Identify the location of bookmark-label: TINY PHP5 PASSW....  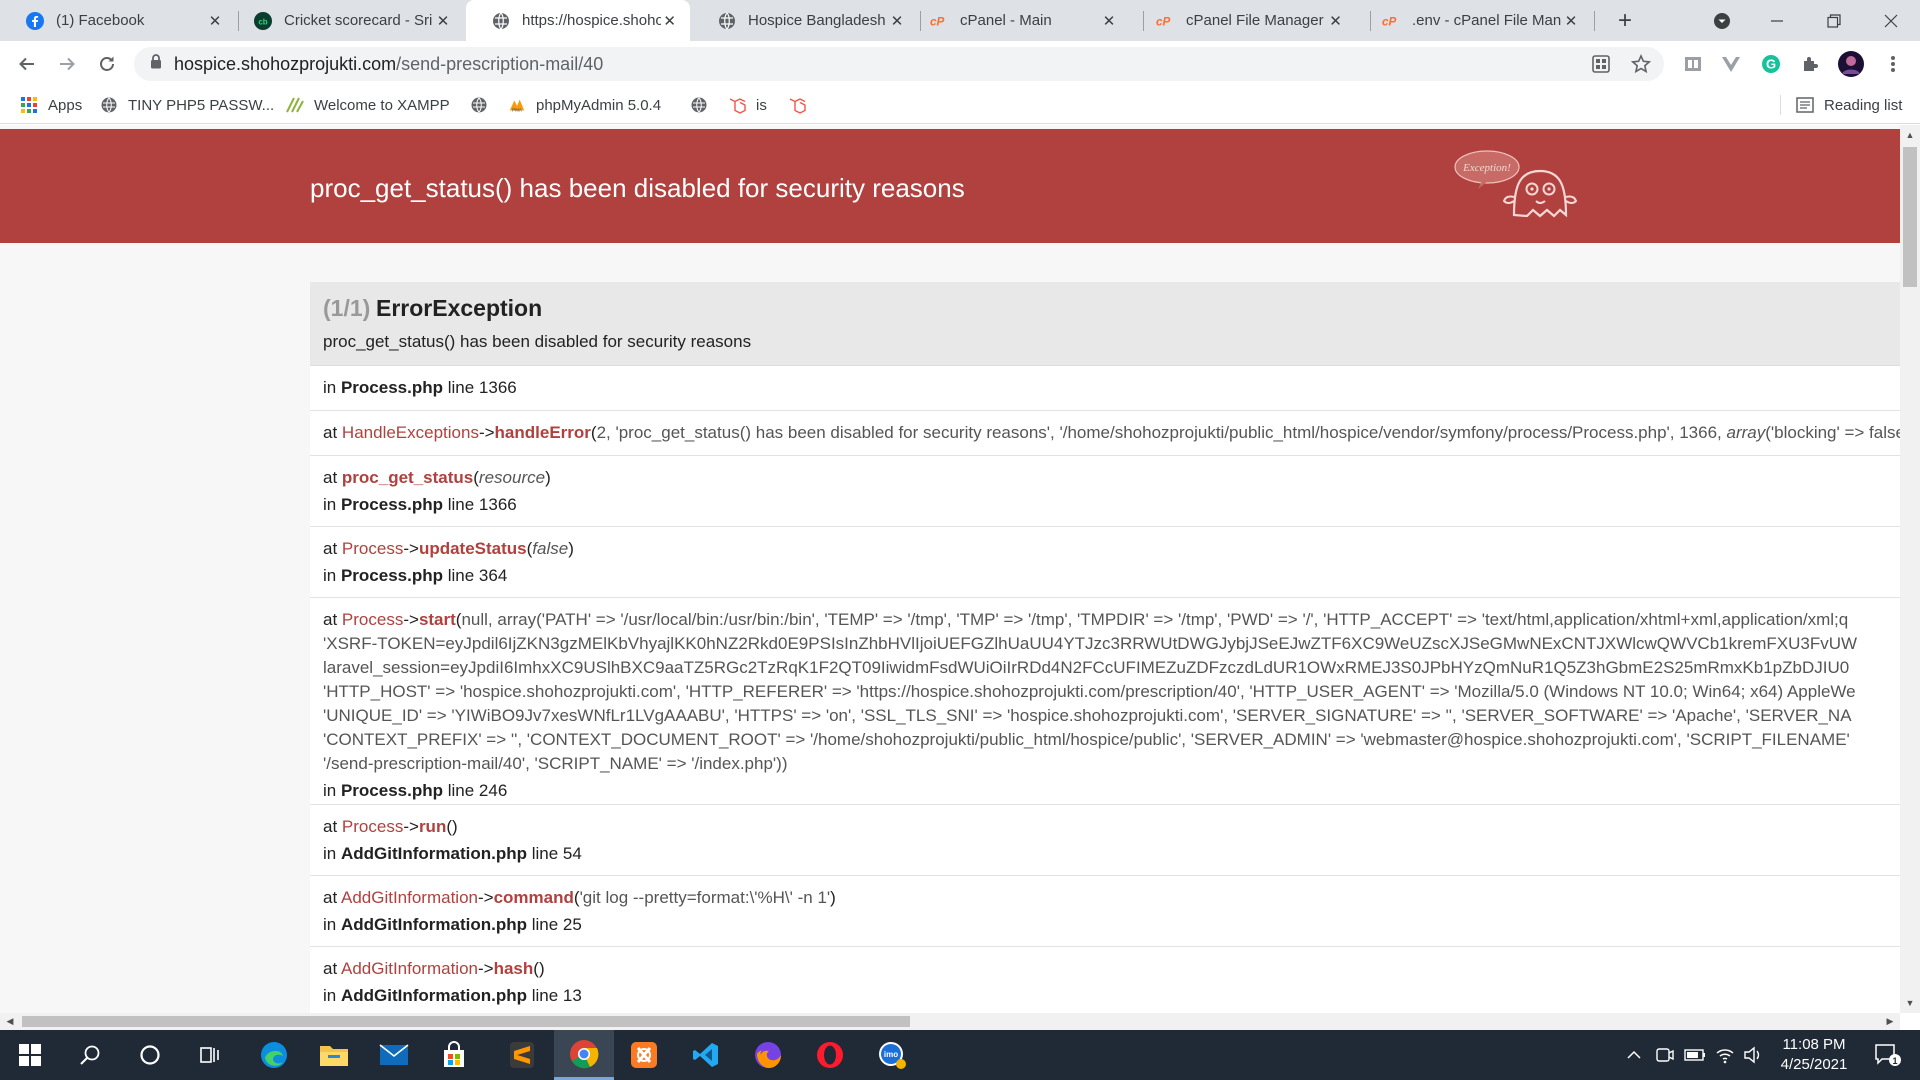
(201, 105).